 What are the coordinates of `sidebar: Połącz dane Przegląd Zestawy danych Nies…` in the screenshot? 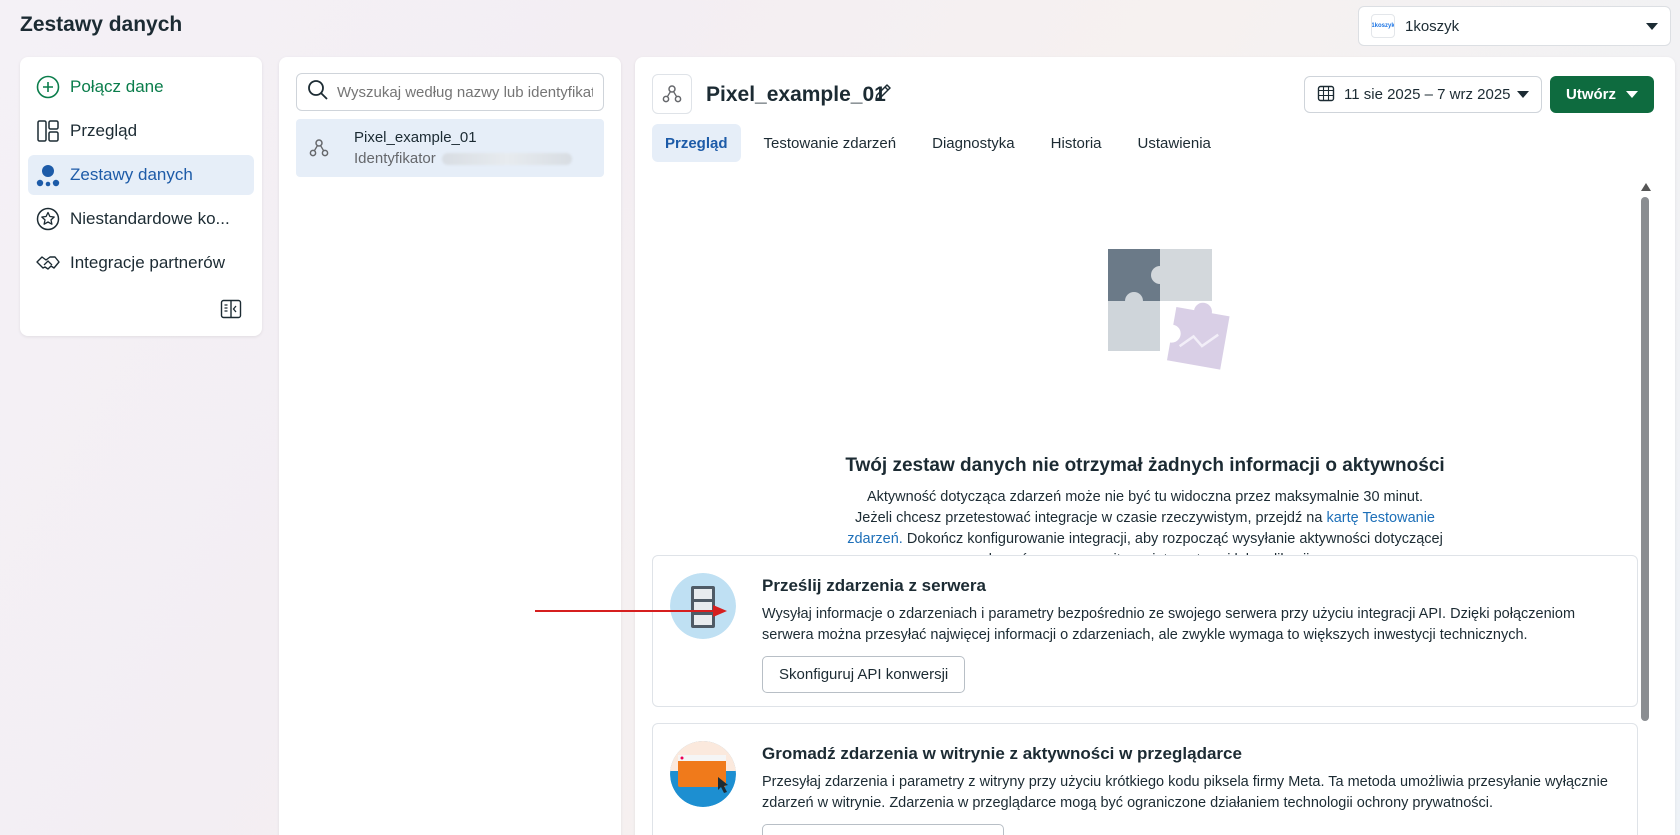 It's located at (141, 196).